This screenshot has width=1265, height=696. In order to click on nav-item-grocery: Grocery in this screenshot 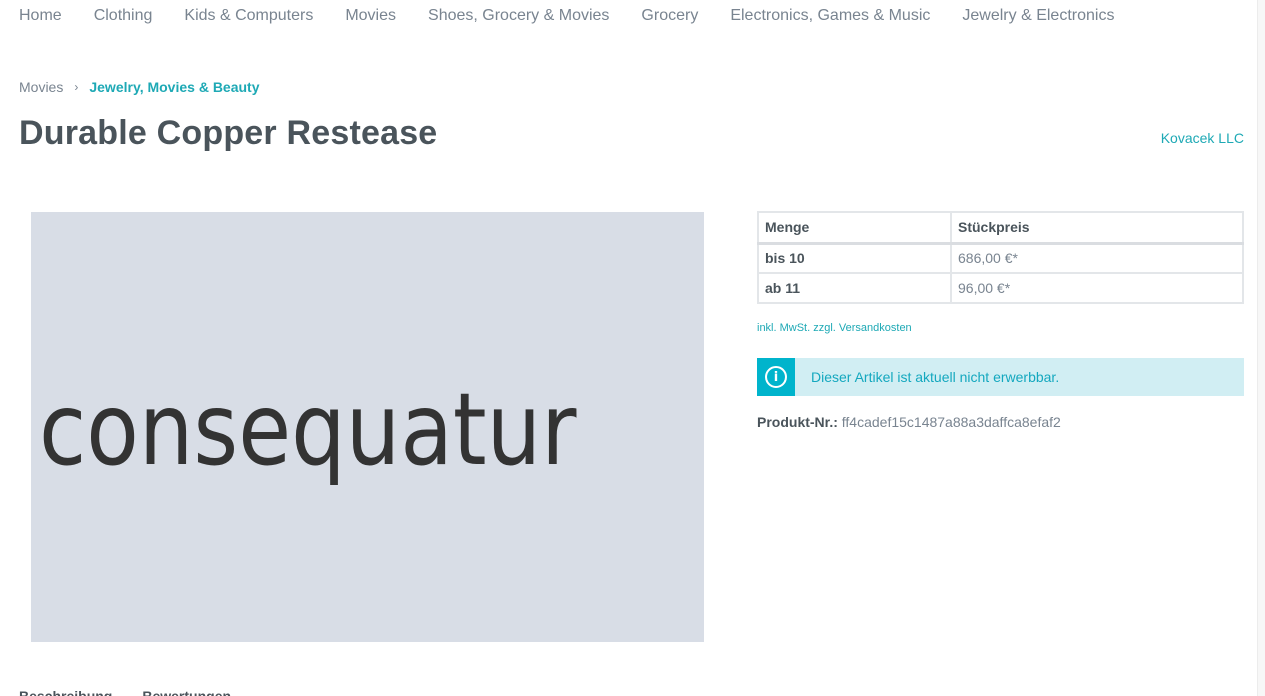, I will do `click(669, 16)`.